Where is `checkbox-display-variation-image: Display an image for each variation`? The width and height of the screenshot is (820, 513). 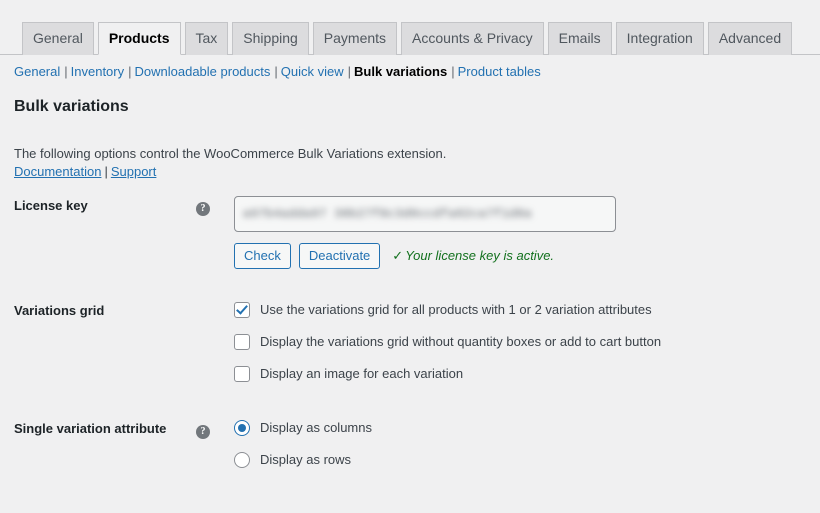
checkbox-display-variation-image: Display an image for each variation is located at coordinates (527, 374).